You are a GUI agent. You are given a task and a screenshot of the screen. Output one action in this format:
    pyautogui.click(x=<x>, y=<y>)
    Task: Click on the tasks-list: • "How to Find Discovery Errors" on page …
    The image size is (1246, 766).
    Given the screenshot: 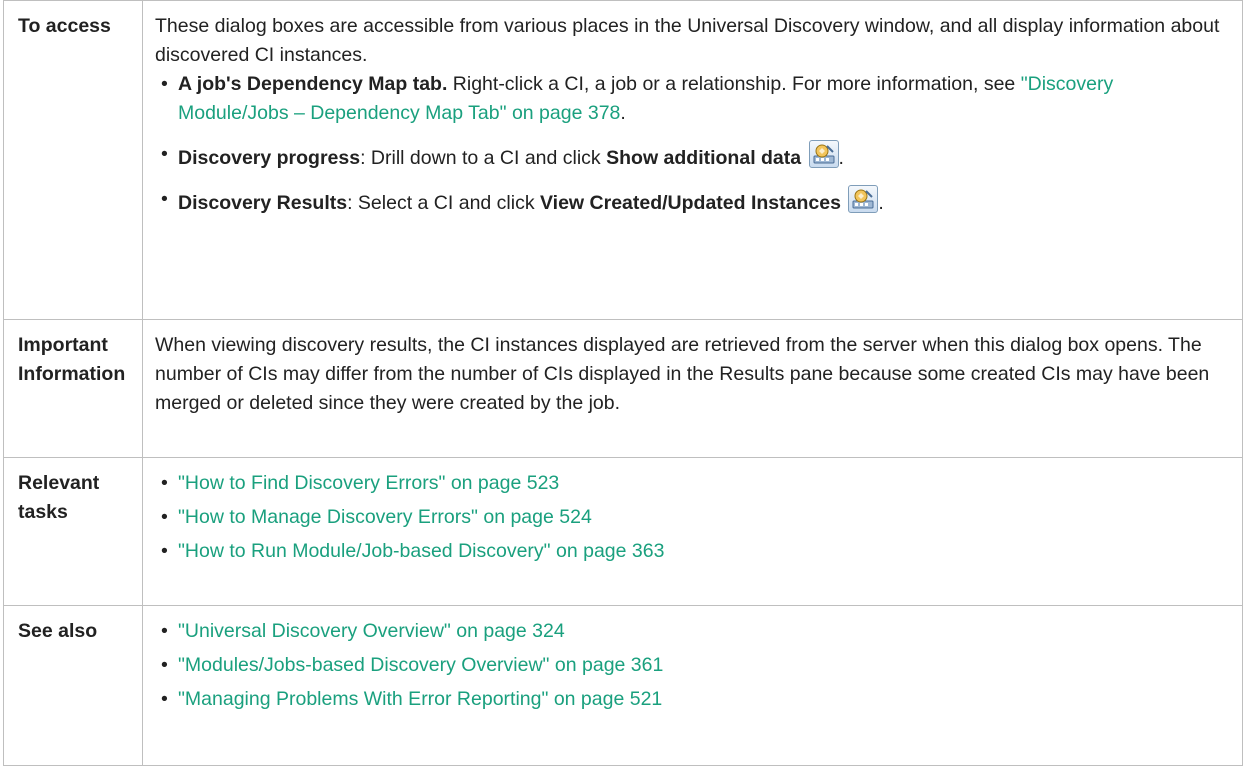 What is the action you would take?
    pyautogui.click(x=691, y=517)
    